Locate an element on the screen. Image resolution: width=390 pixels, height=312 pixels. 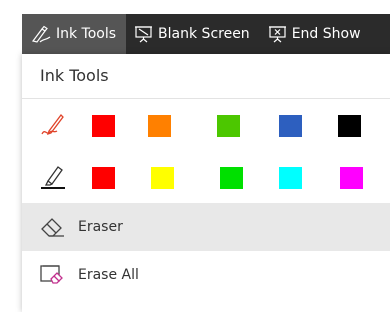
eraser-label: Eraser is located at coordinates (100, 227).